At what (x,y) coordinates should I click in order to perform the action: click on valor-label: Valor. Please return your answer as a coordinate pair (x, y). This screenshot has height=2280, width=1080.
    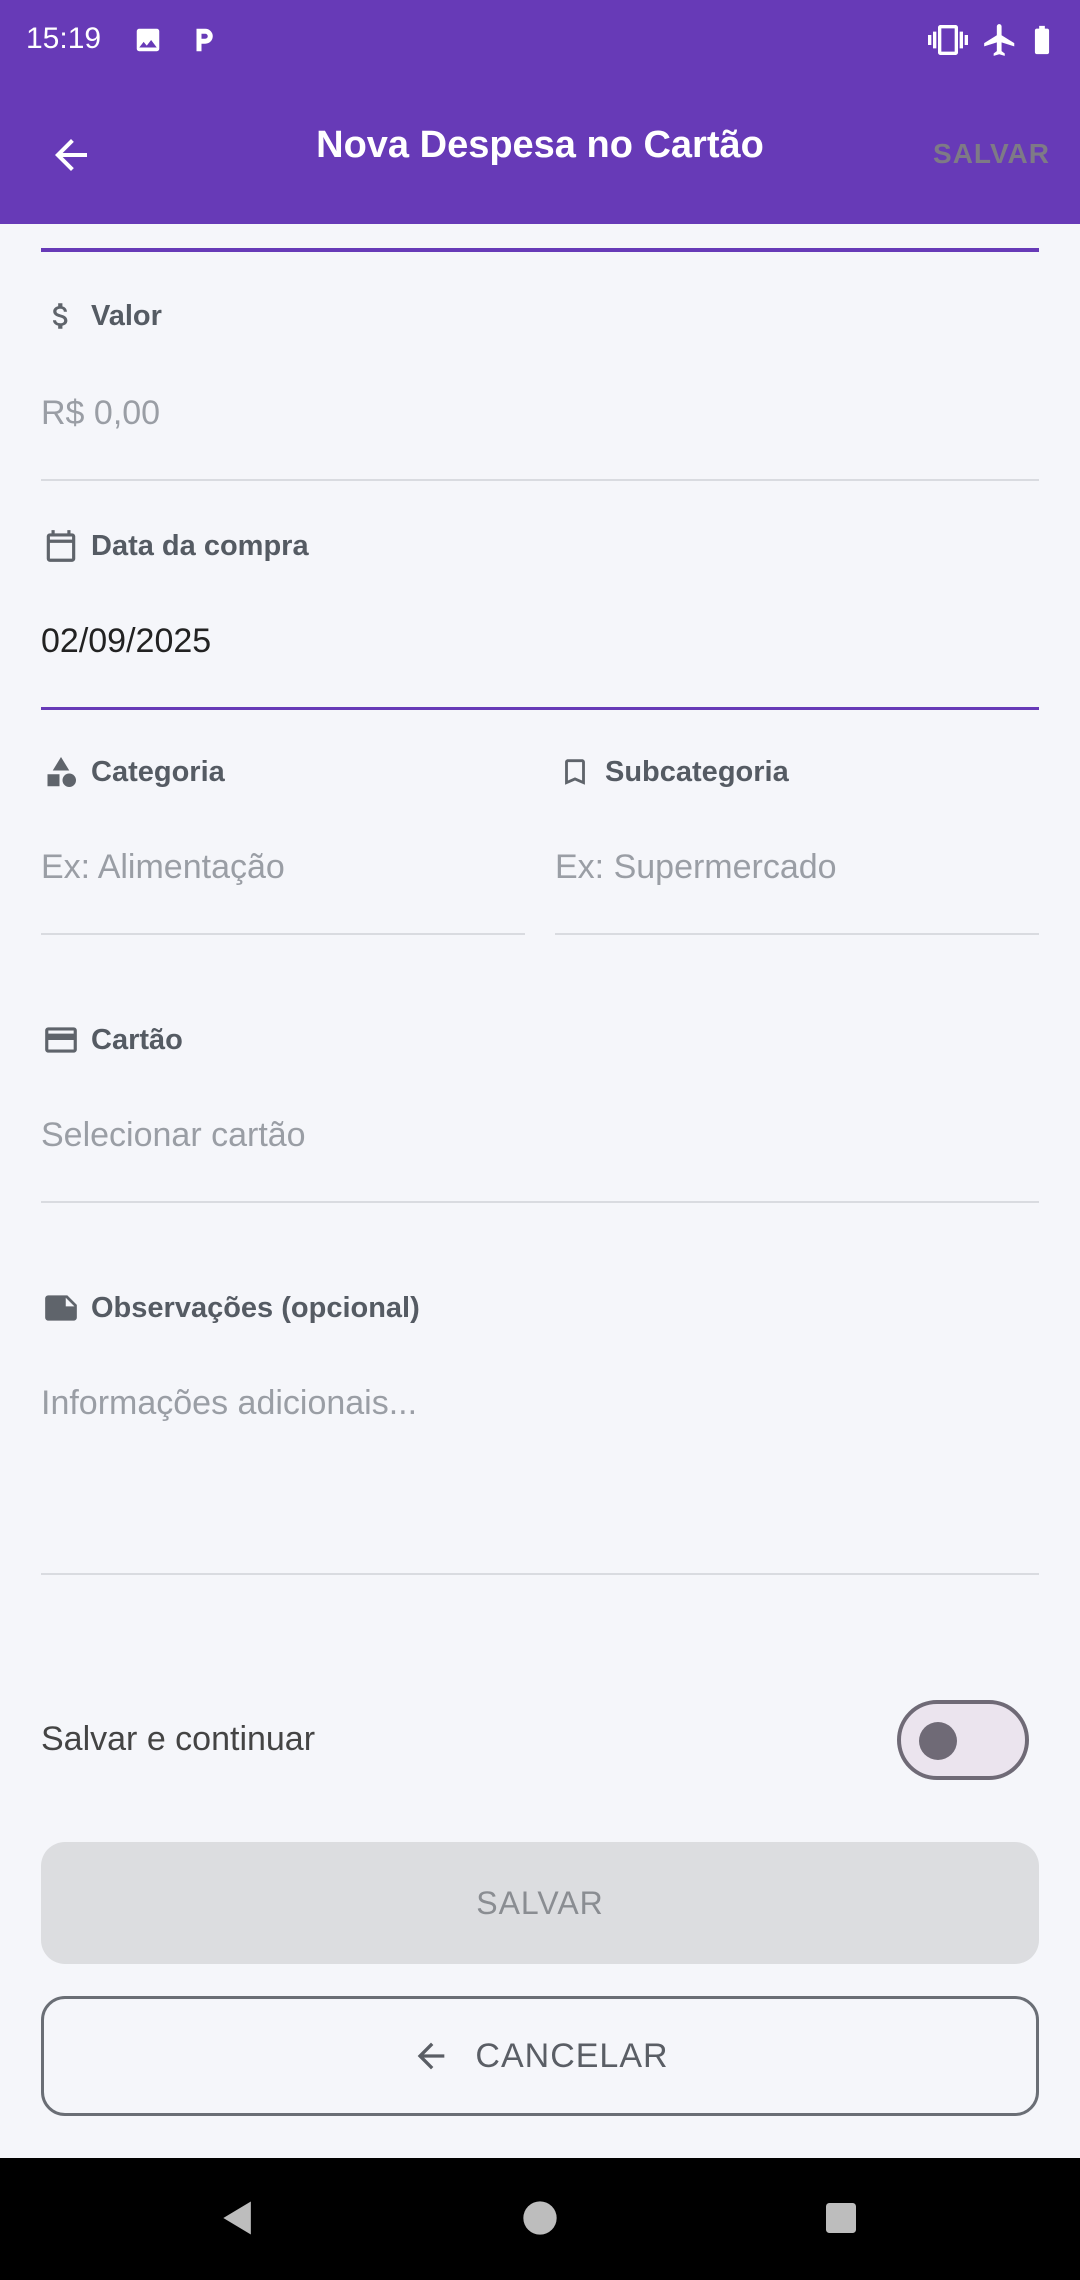
    Looking at the image, I should click on (126, 315).